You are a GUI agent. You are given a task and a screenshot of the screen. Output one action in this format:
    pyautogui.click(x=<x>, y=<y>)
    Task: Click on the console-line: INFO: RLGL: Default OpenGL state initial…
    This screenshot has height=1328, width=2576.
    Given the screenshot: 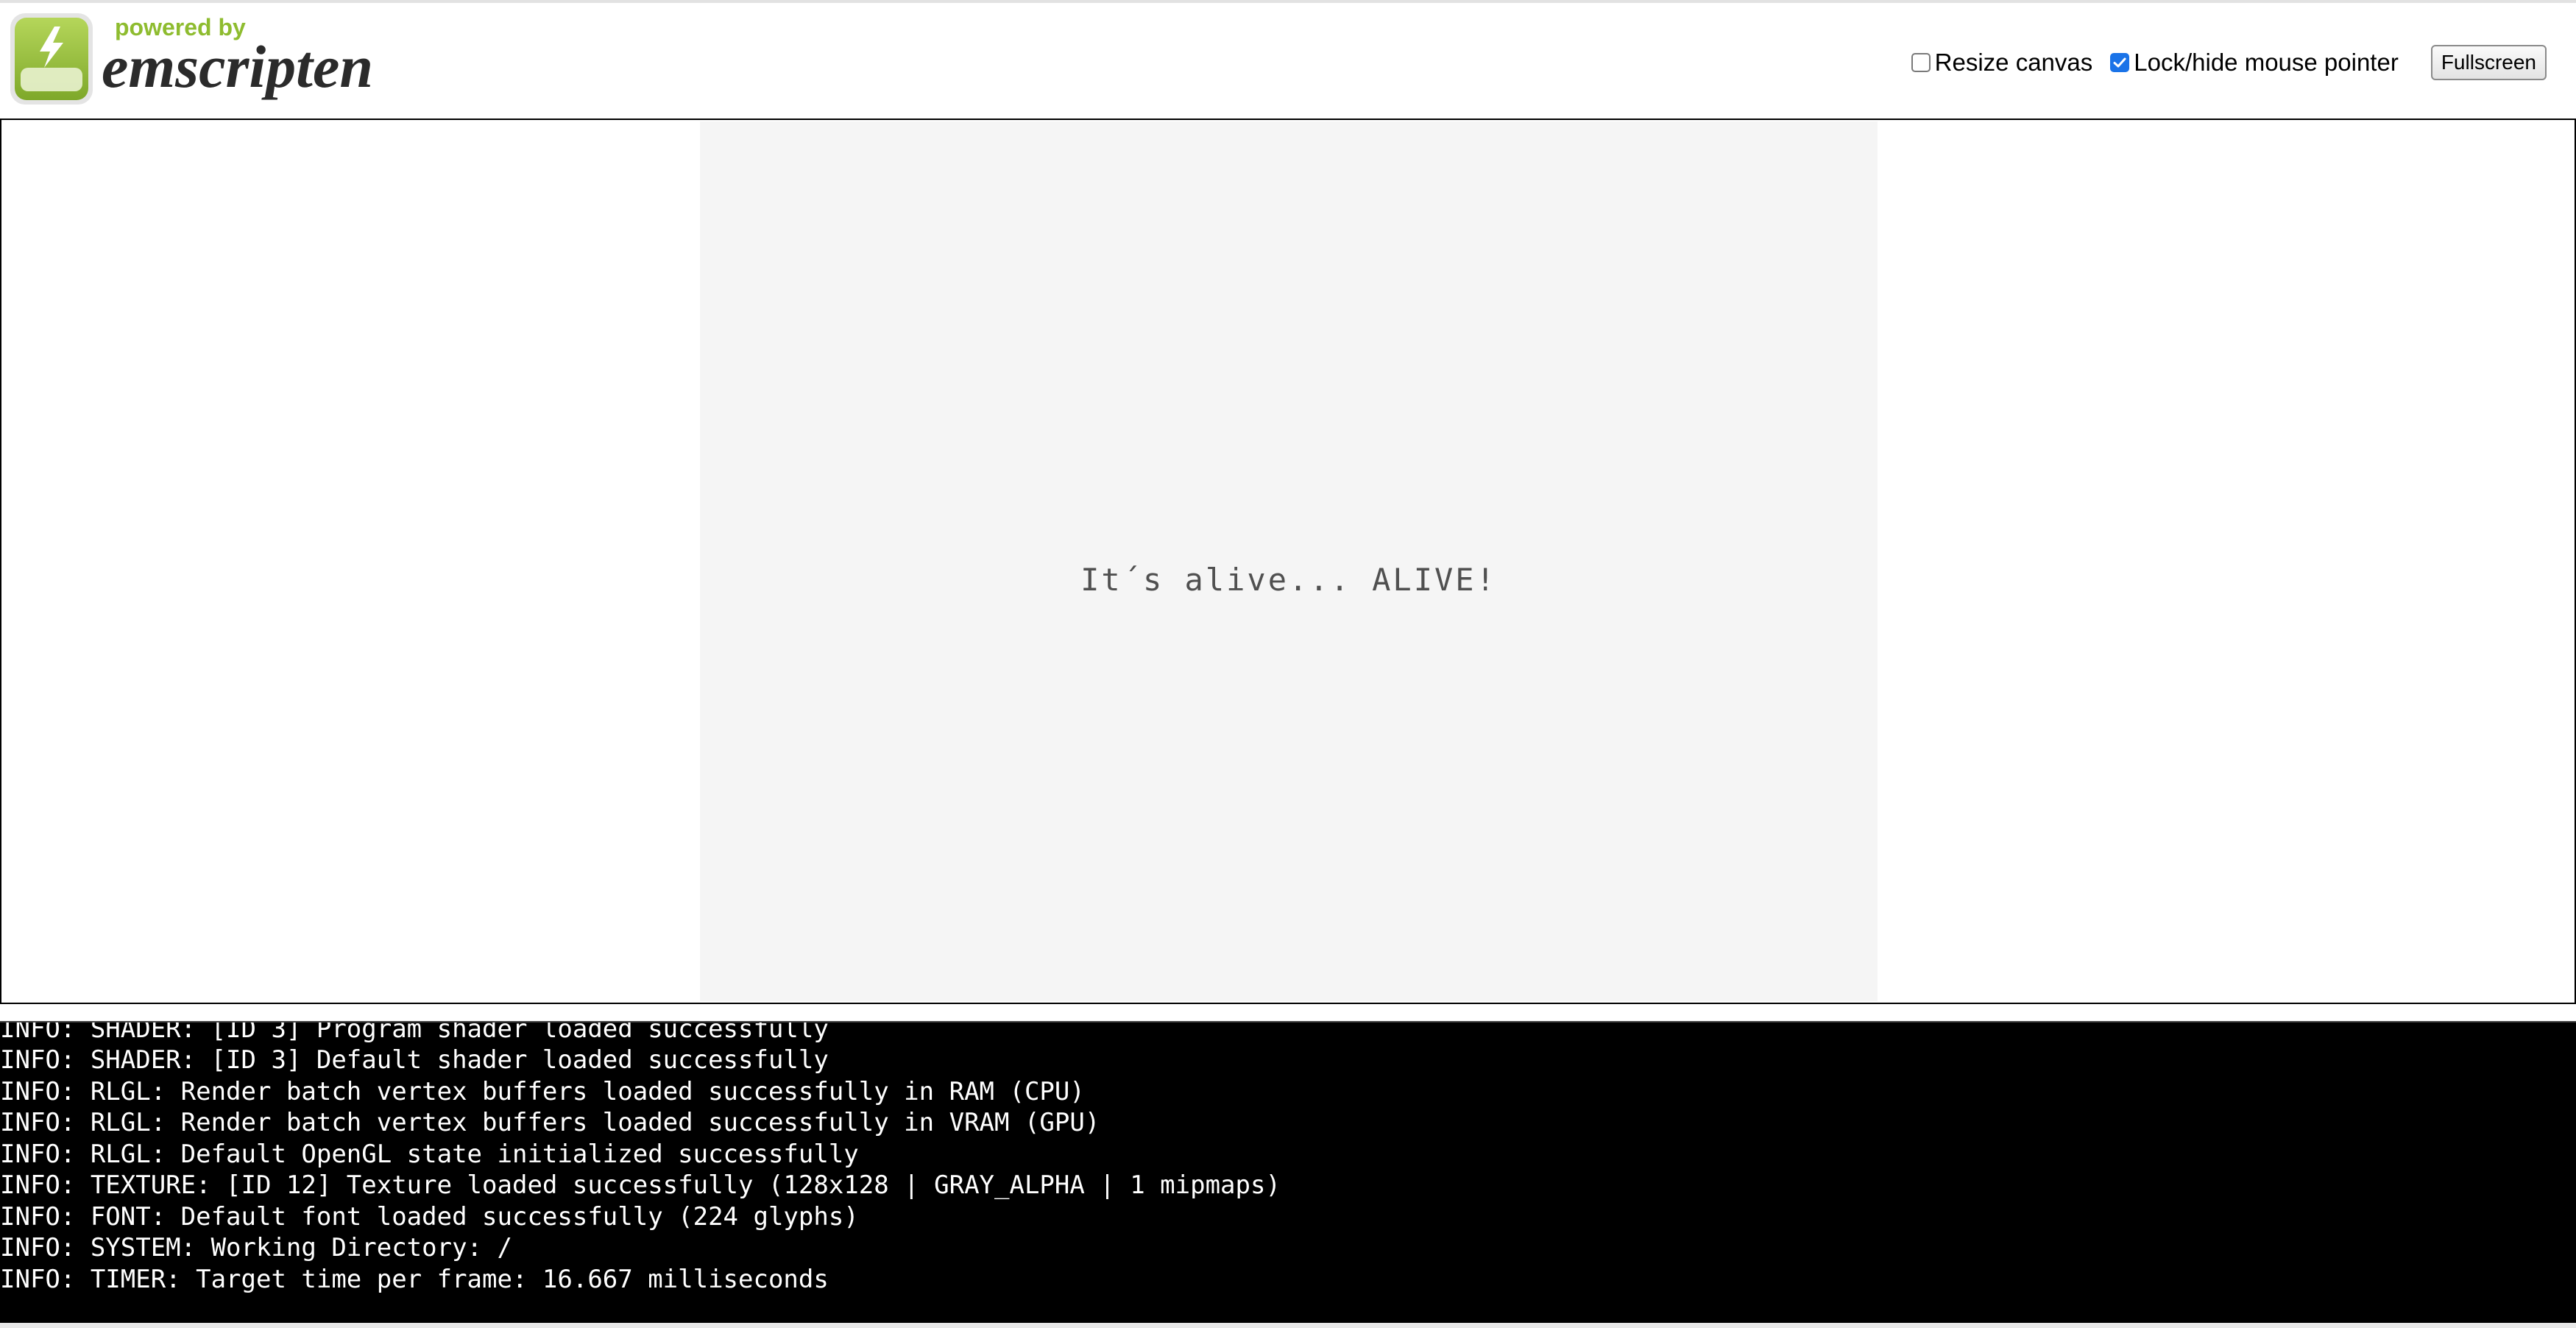 What is the action you would take?
    pyautogui.click(x=429, y=1154)
    